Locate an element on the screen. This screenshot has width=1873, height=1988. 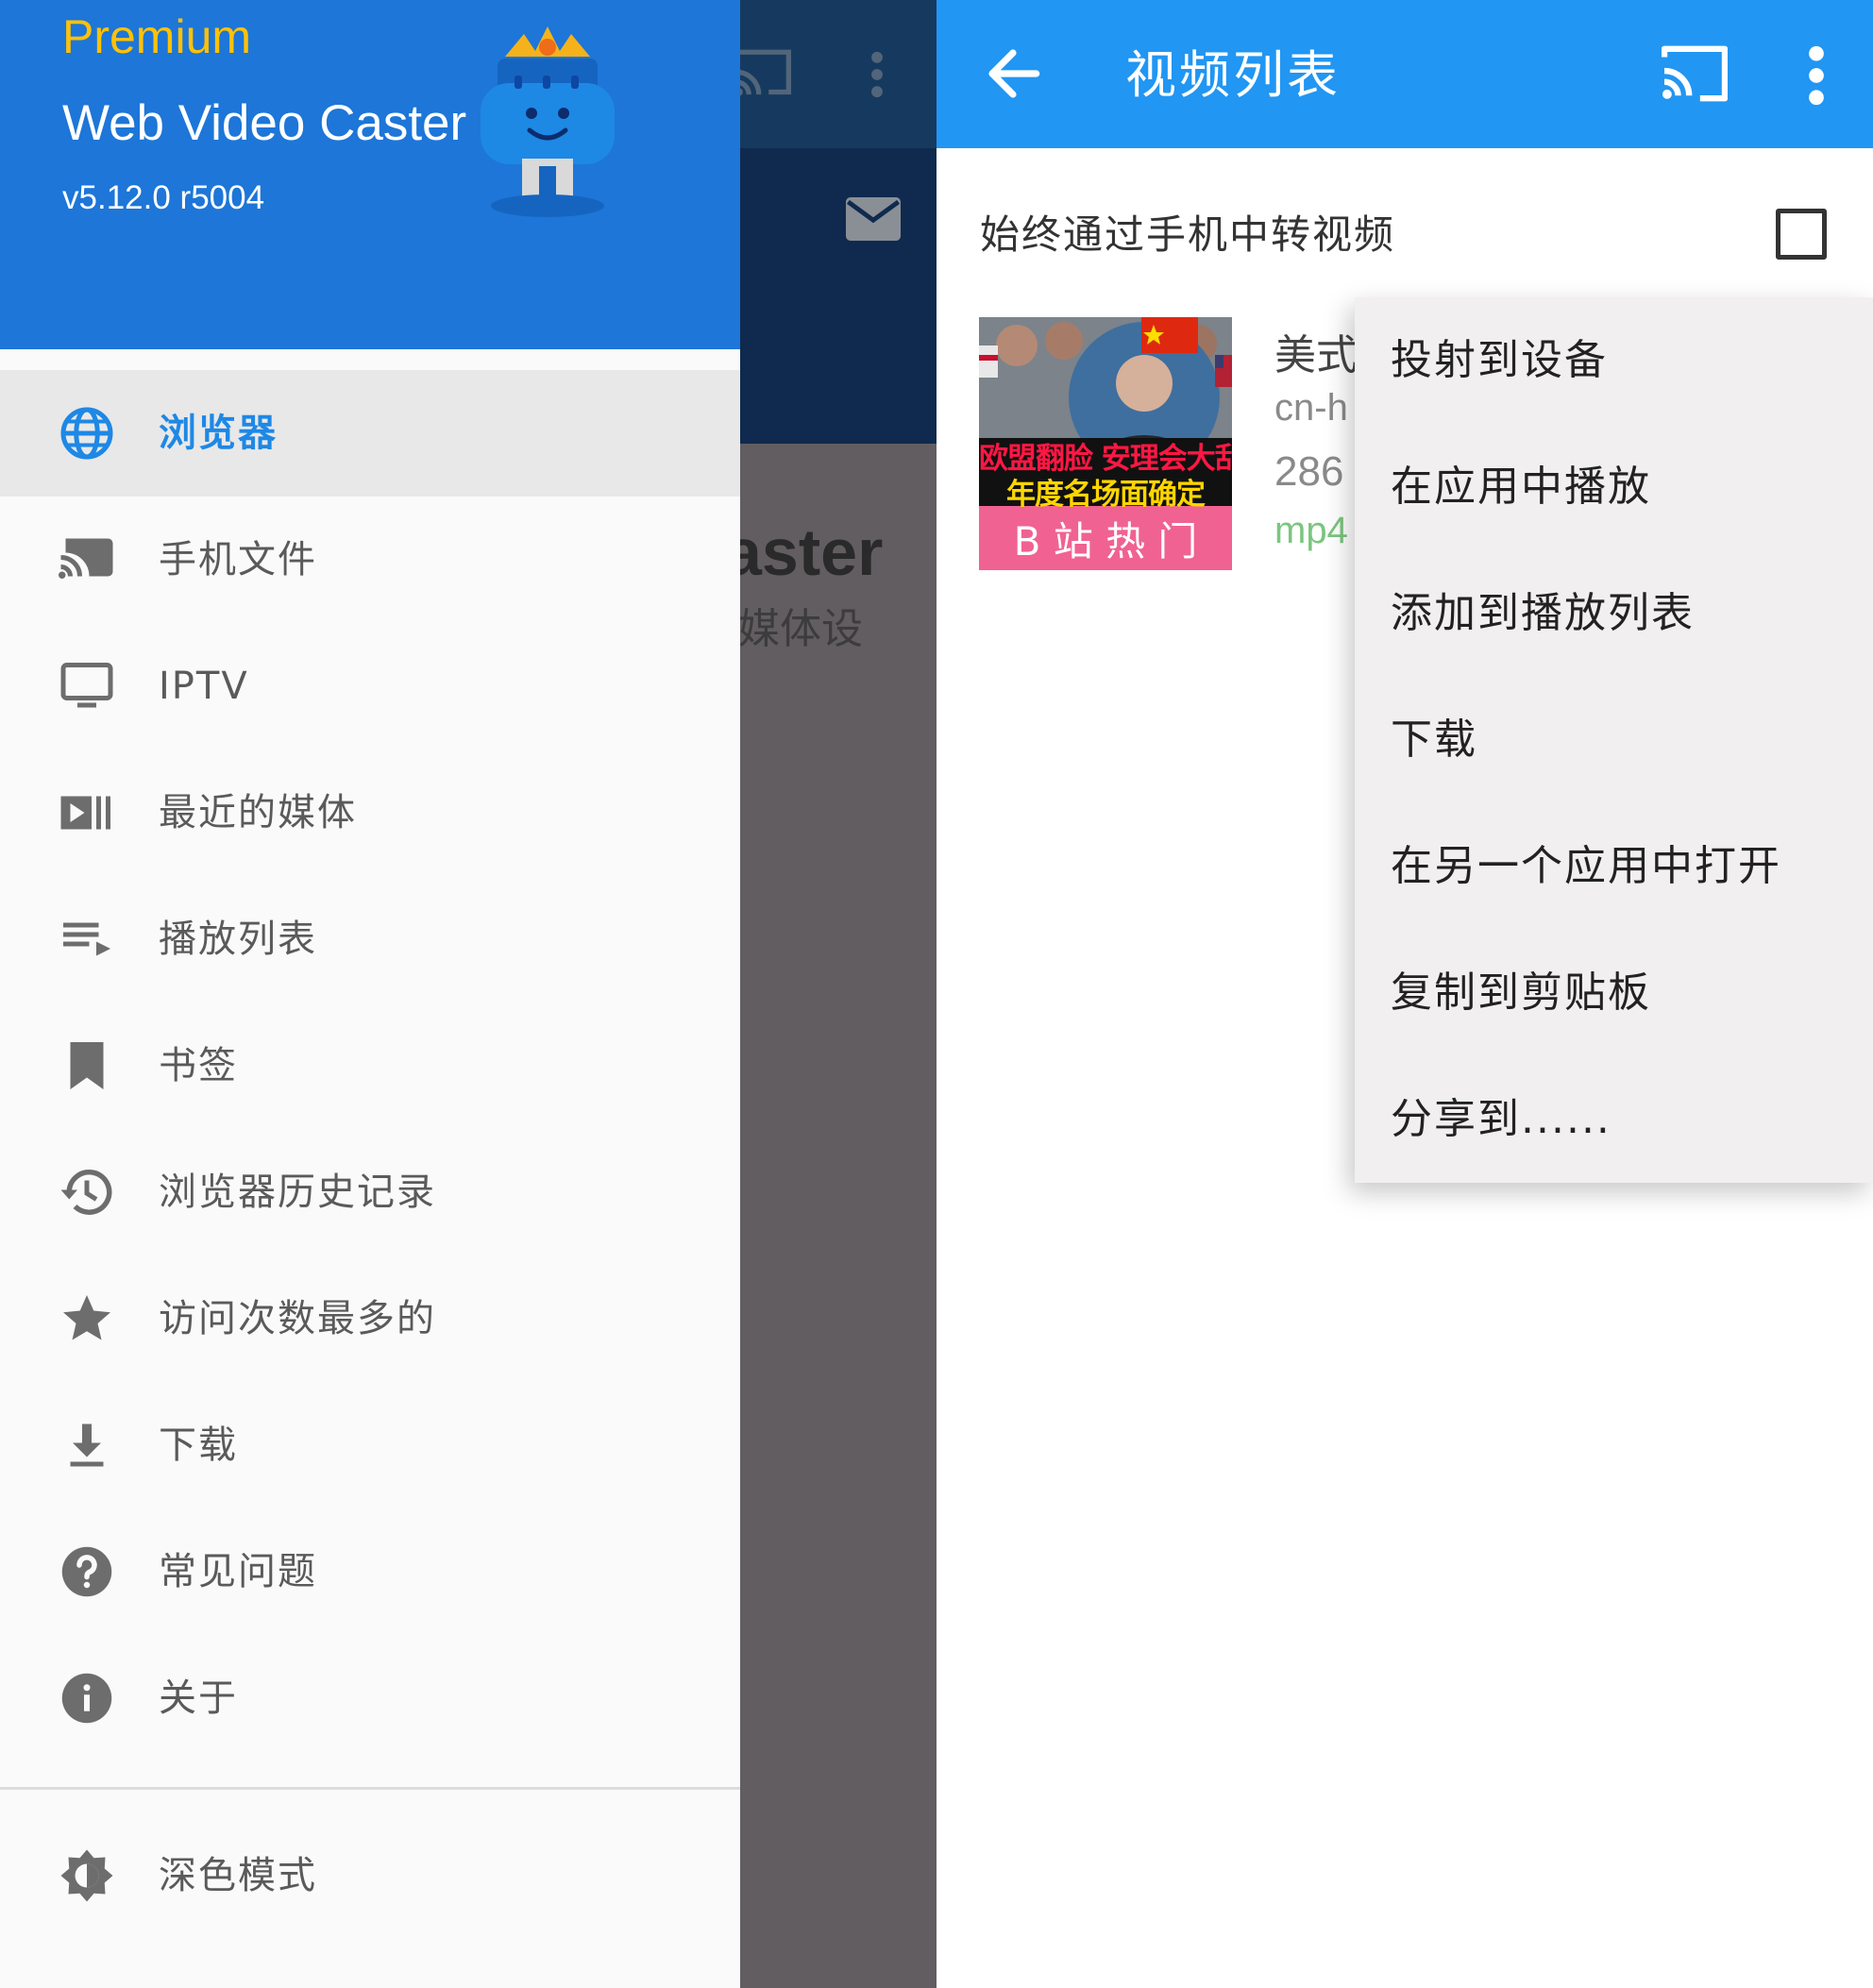
sidebar-item-label: 书签 is located at coordinates (198, 1065).